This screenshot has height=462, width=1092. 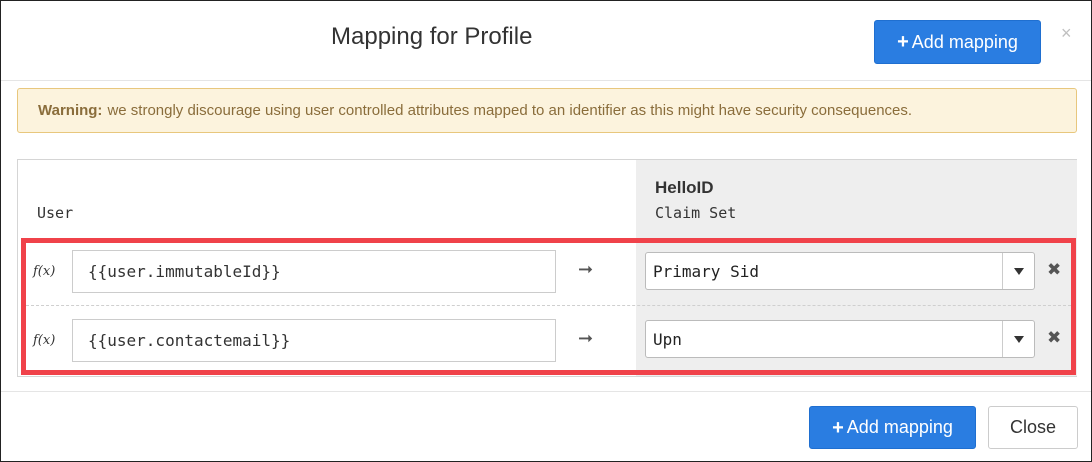 What do you see at coordinates (546, 80) in the screenshot?
I see `header-divider` at bounding box center [546, 80].